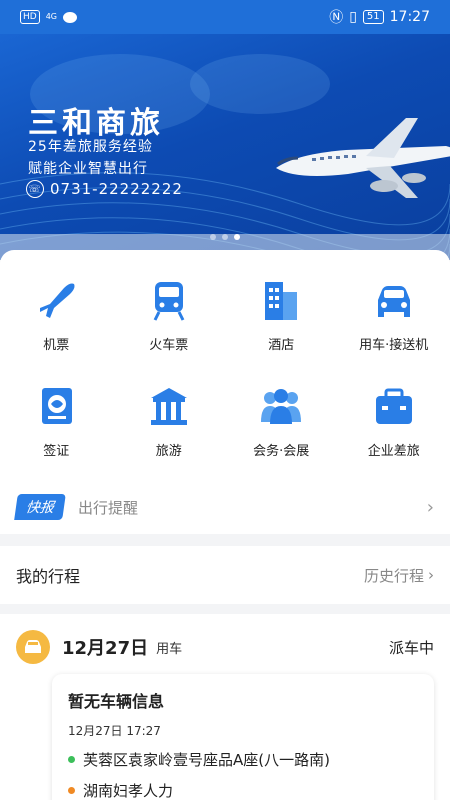  Describe the element at coordinates (108, 507) in the screenshot. I see `news-text: 出行提醒` at that location.